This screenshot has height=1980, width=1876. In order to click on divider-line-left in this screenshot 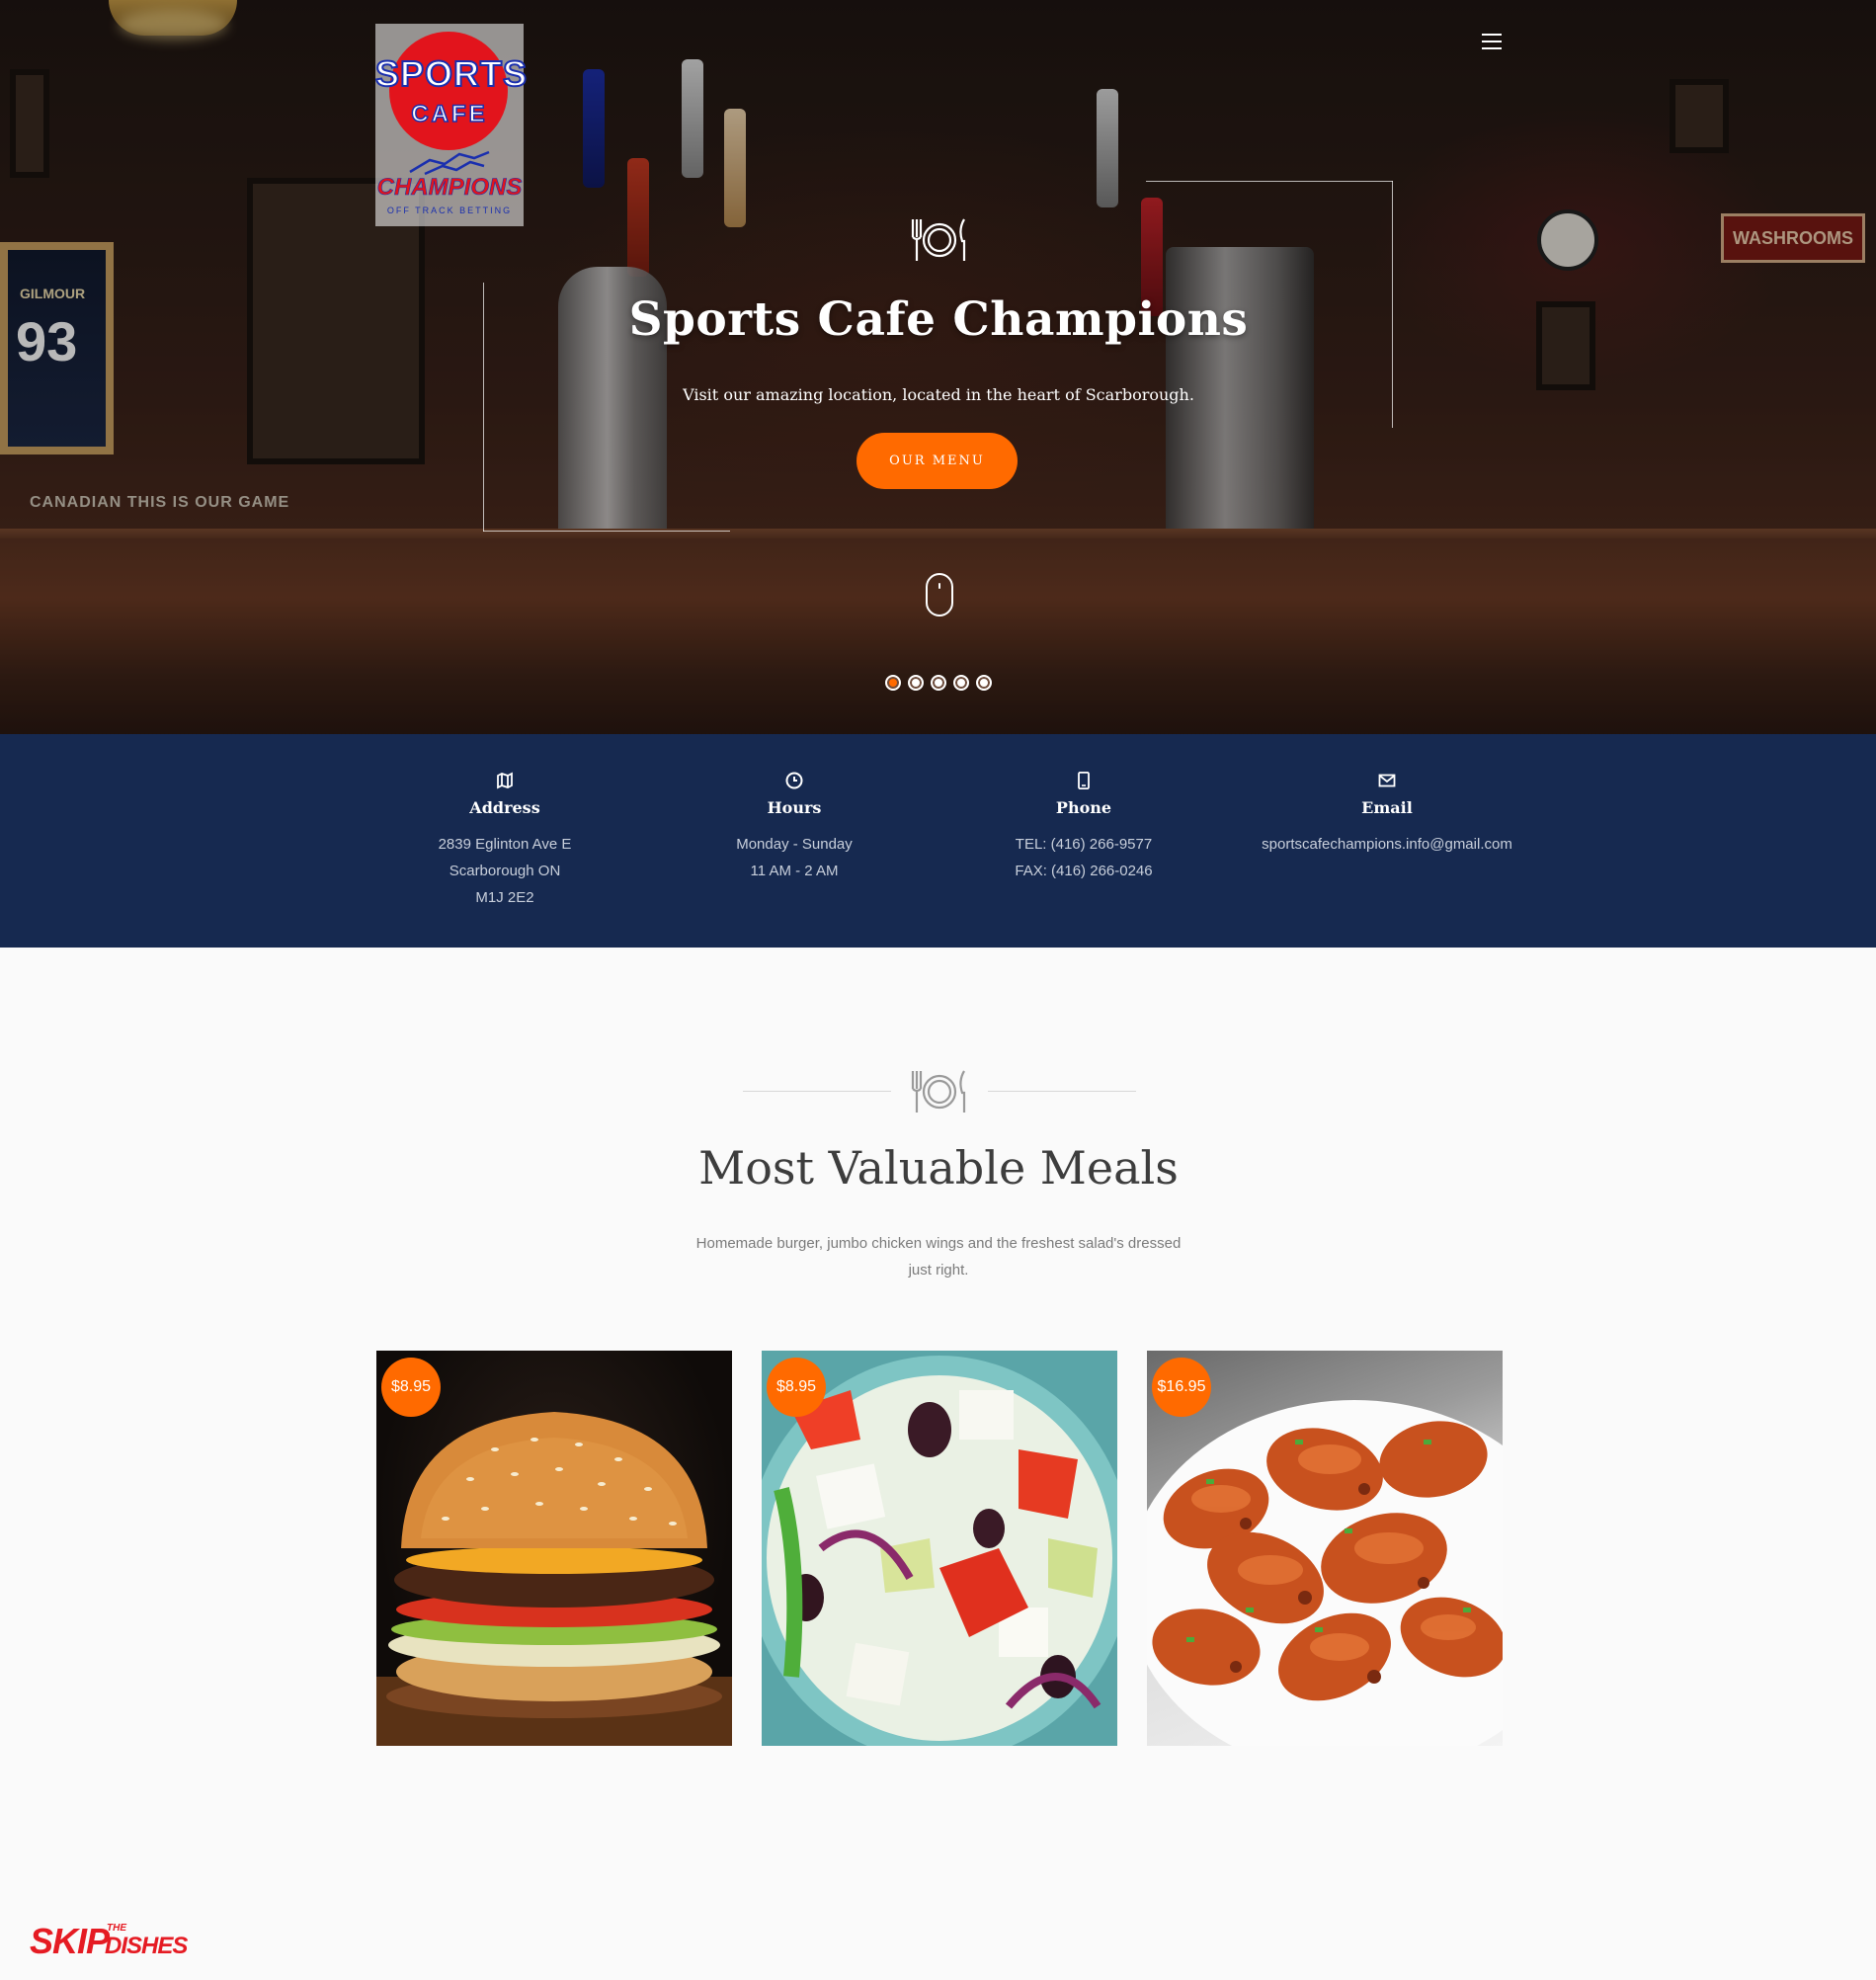, I will do `click(817, 1091)`.